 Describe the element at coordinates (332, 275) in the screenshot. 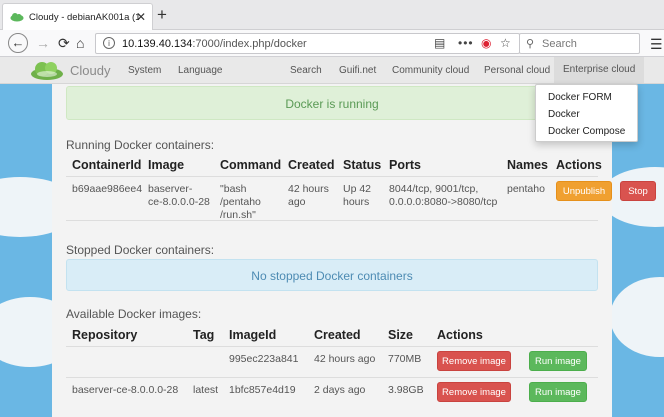

I see `no-stopped-containers-alert: No stopped Docker containers` at that location.